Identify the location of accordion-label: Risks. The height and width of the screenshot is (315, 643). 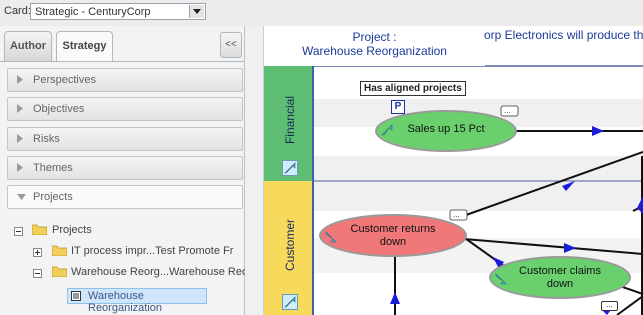
(46, 139).